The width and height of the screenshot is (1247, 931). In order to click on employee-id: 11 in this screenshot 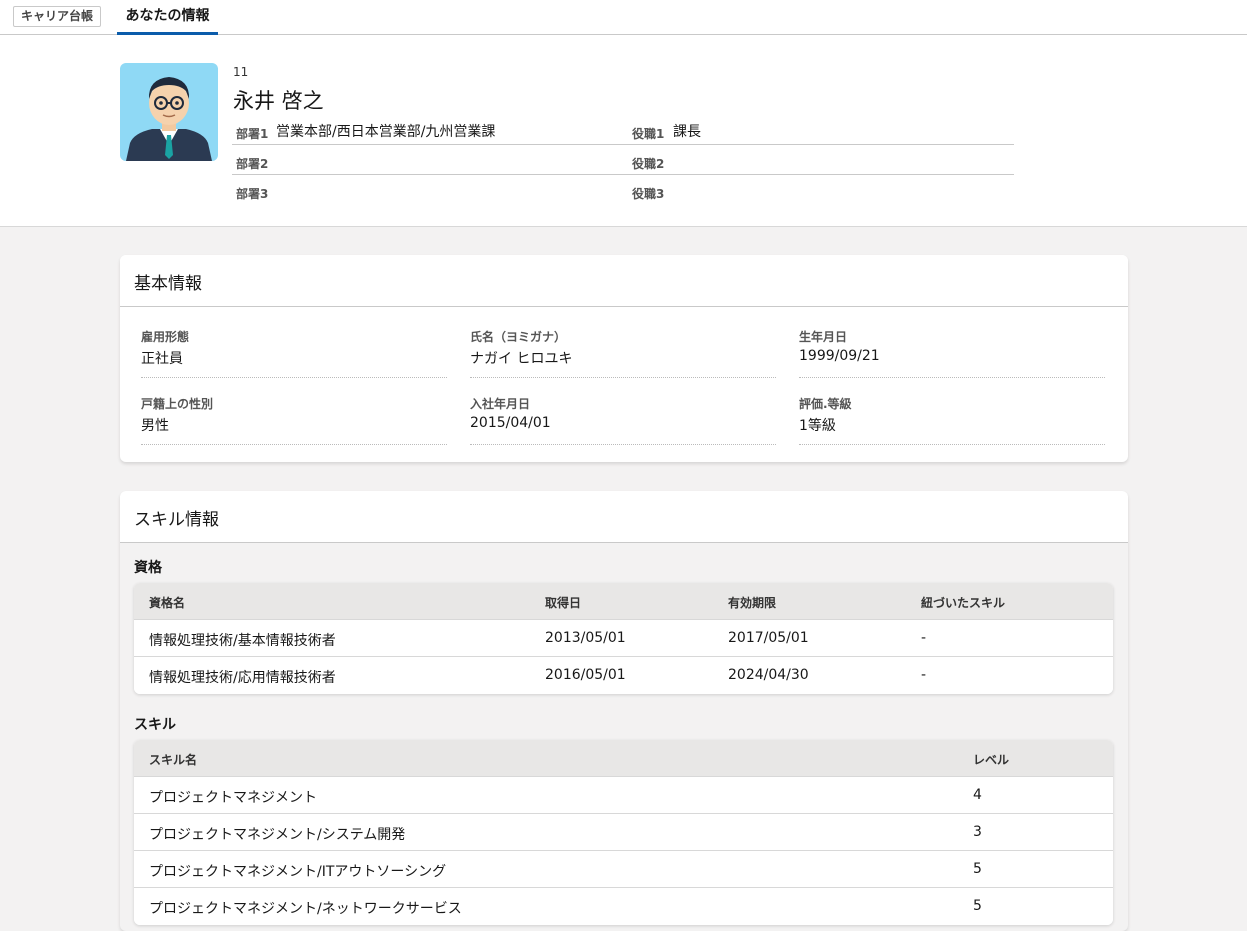, I will do `click(241, 72)`.